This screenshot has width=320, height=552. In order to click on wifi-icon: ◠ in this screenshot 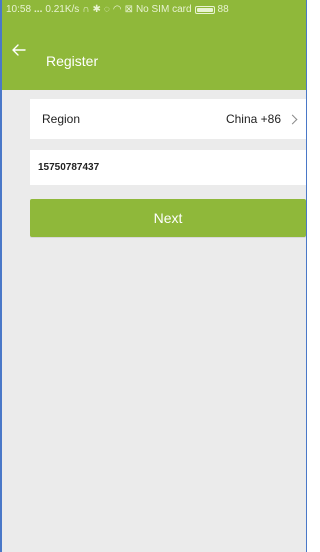, I will do `click(117, 9)`.